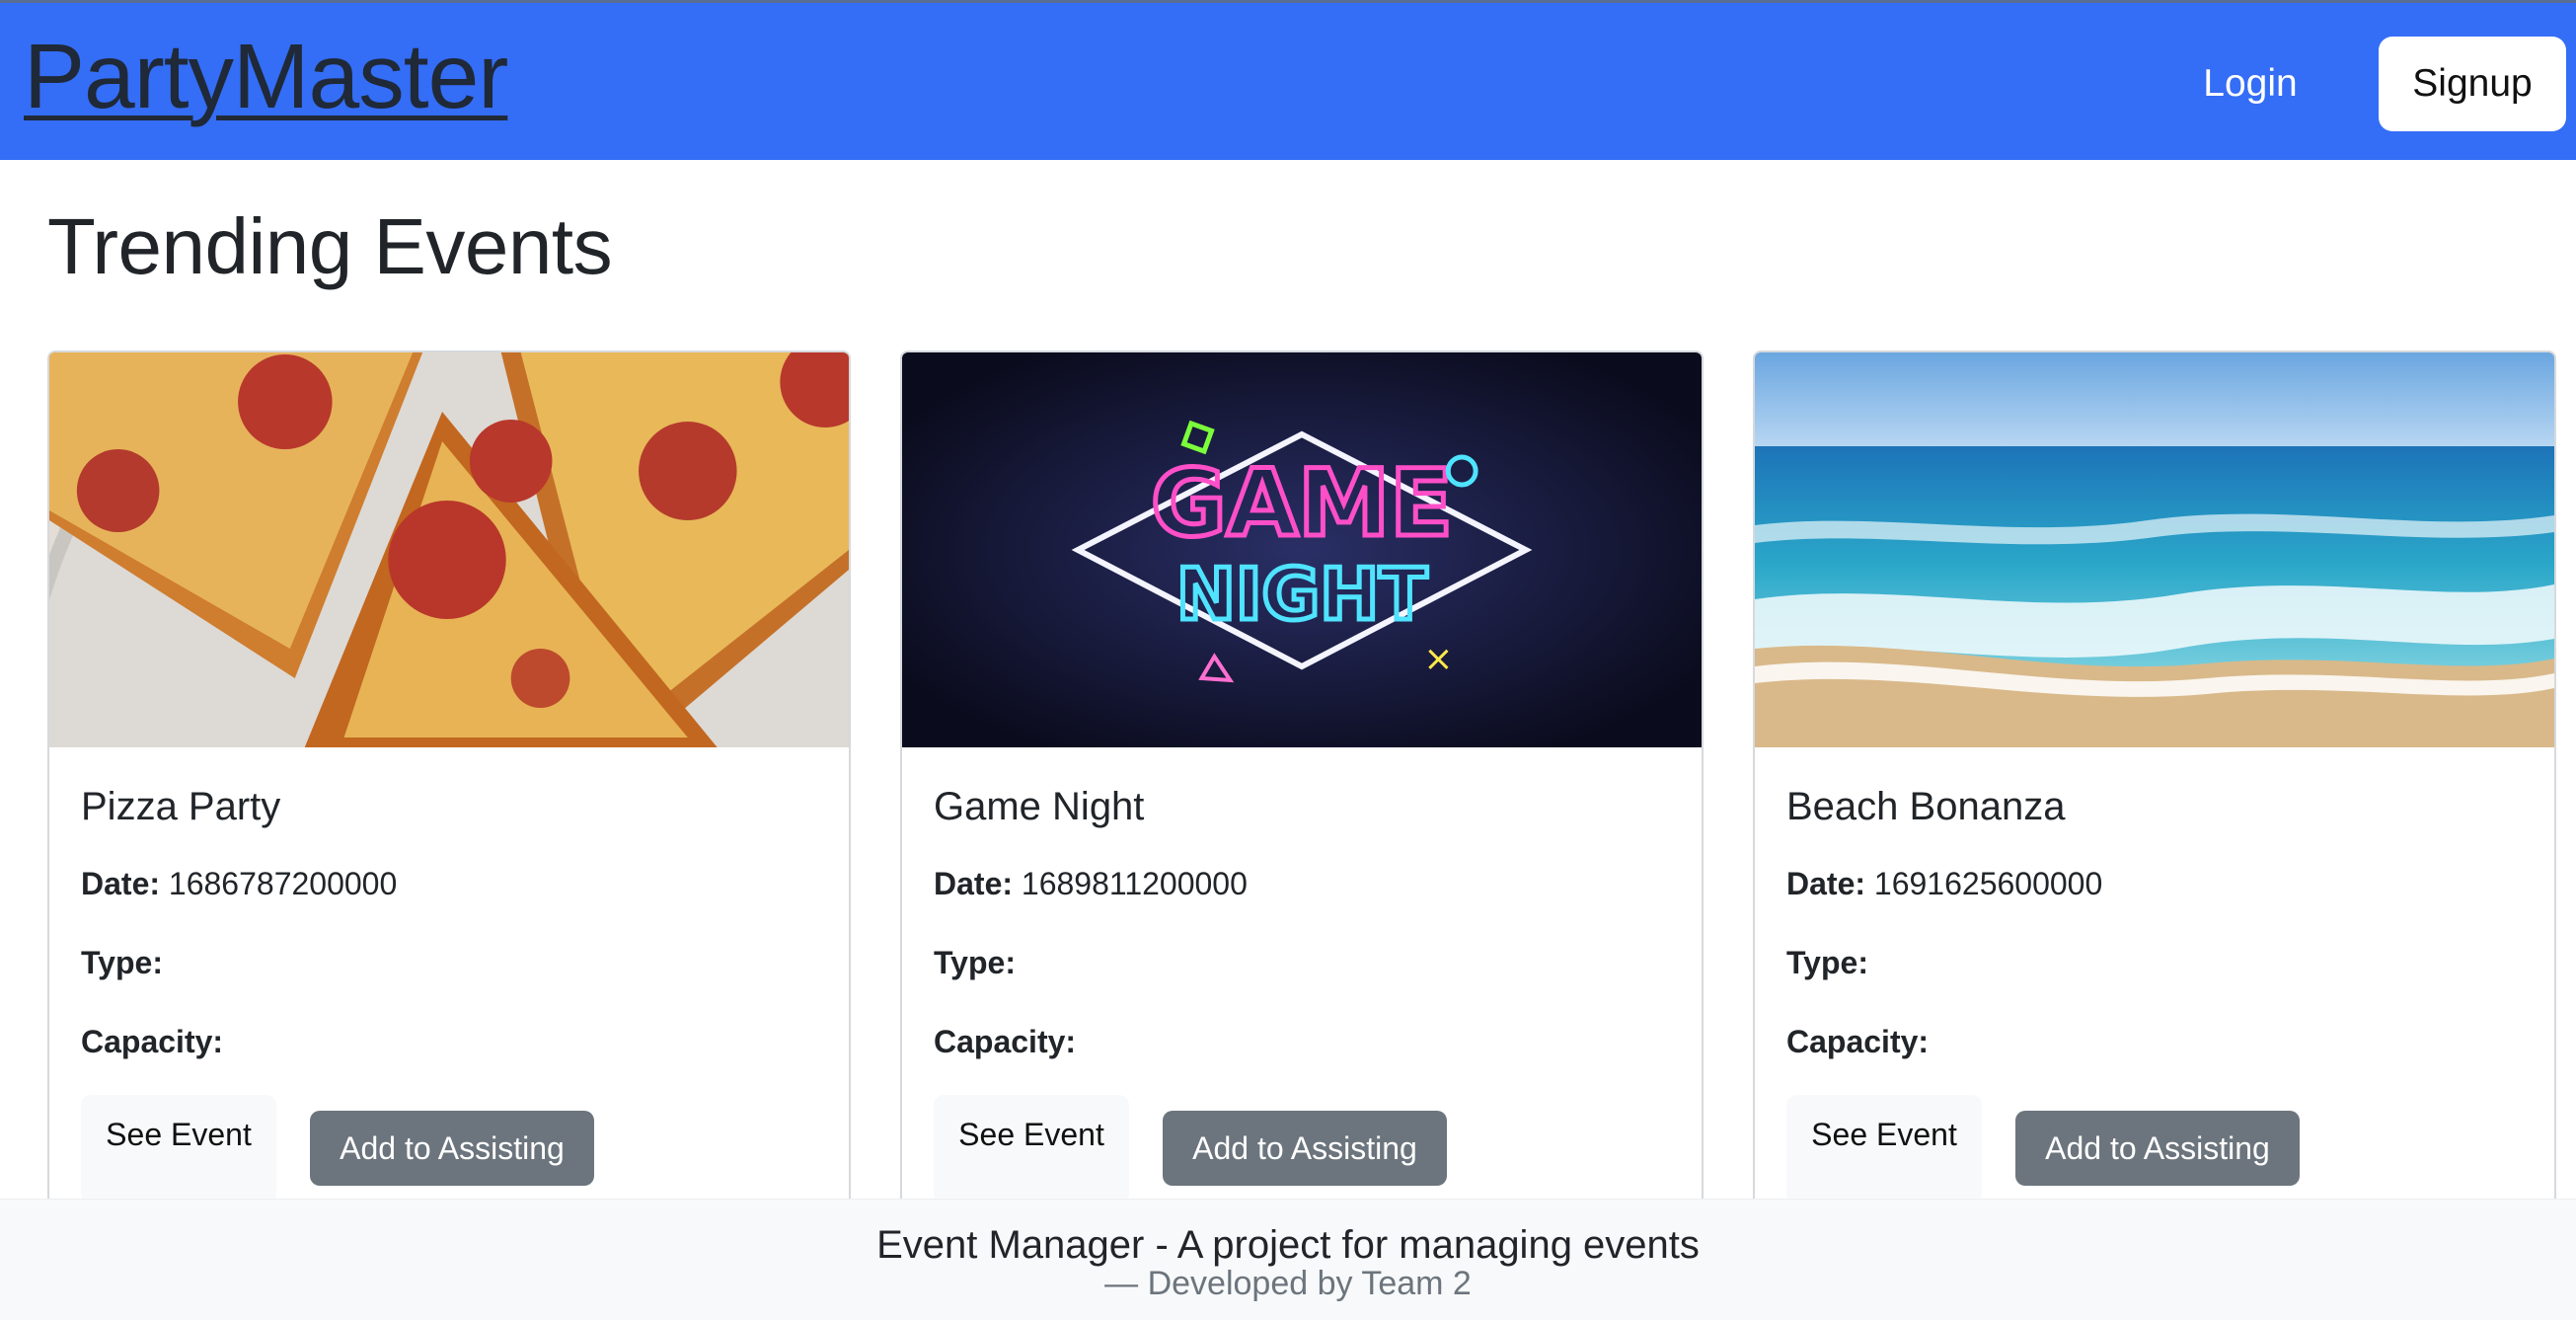 The height and width of the screenshot is (1320, 2576). I want to click on navbar: PartyMaster Login Signup, so click(1288, 80).